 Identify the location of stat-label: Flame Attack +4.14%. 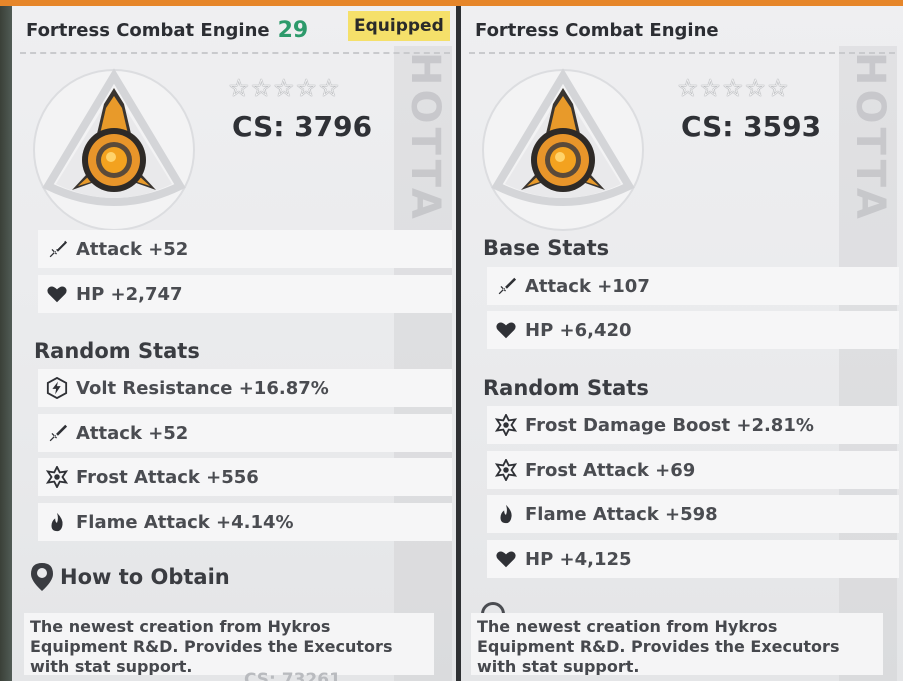
(185, 522).